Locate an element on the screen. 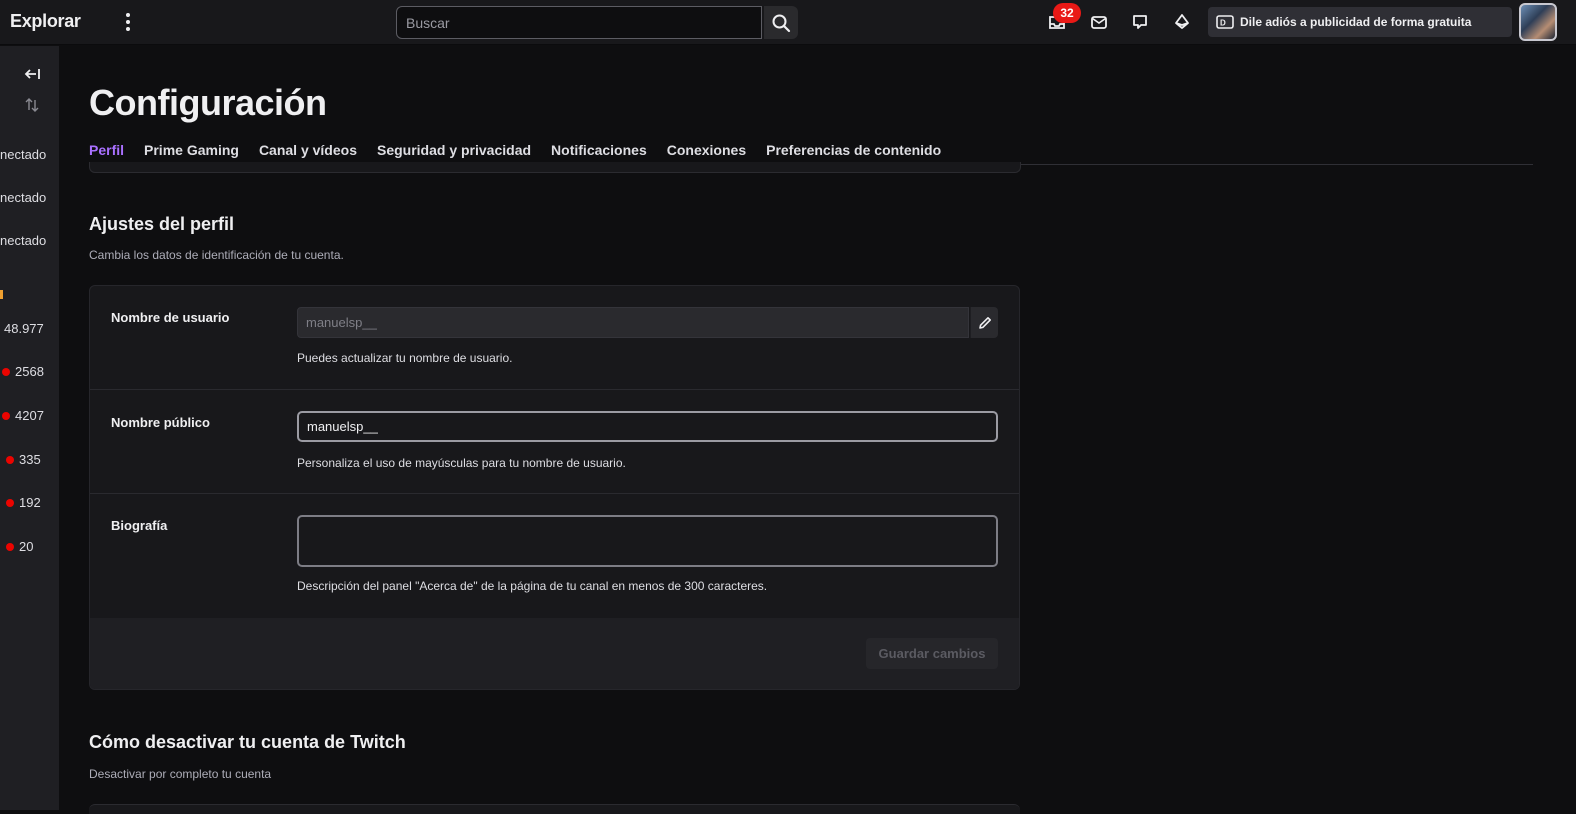  deactivate-account-subtitle: Desactivar por completo tu cuenta is located at coordinates (180, 774).